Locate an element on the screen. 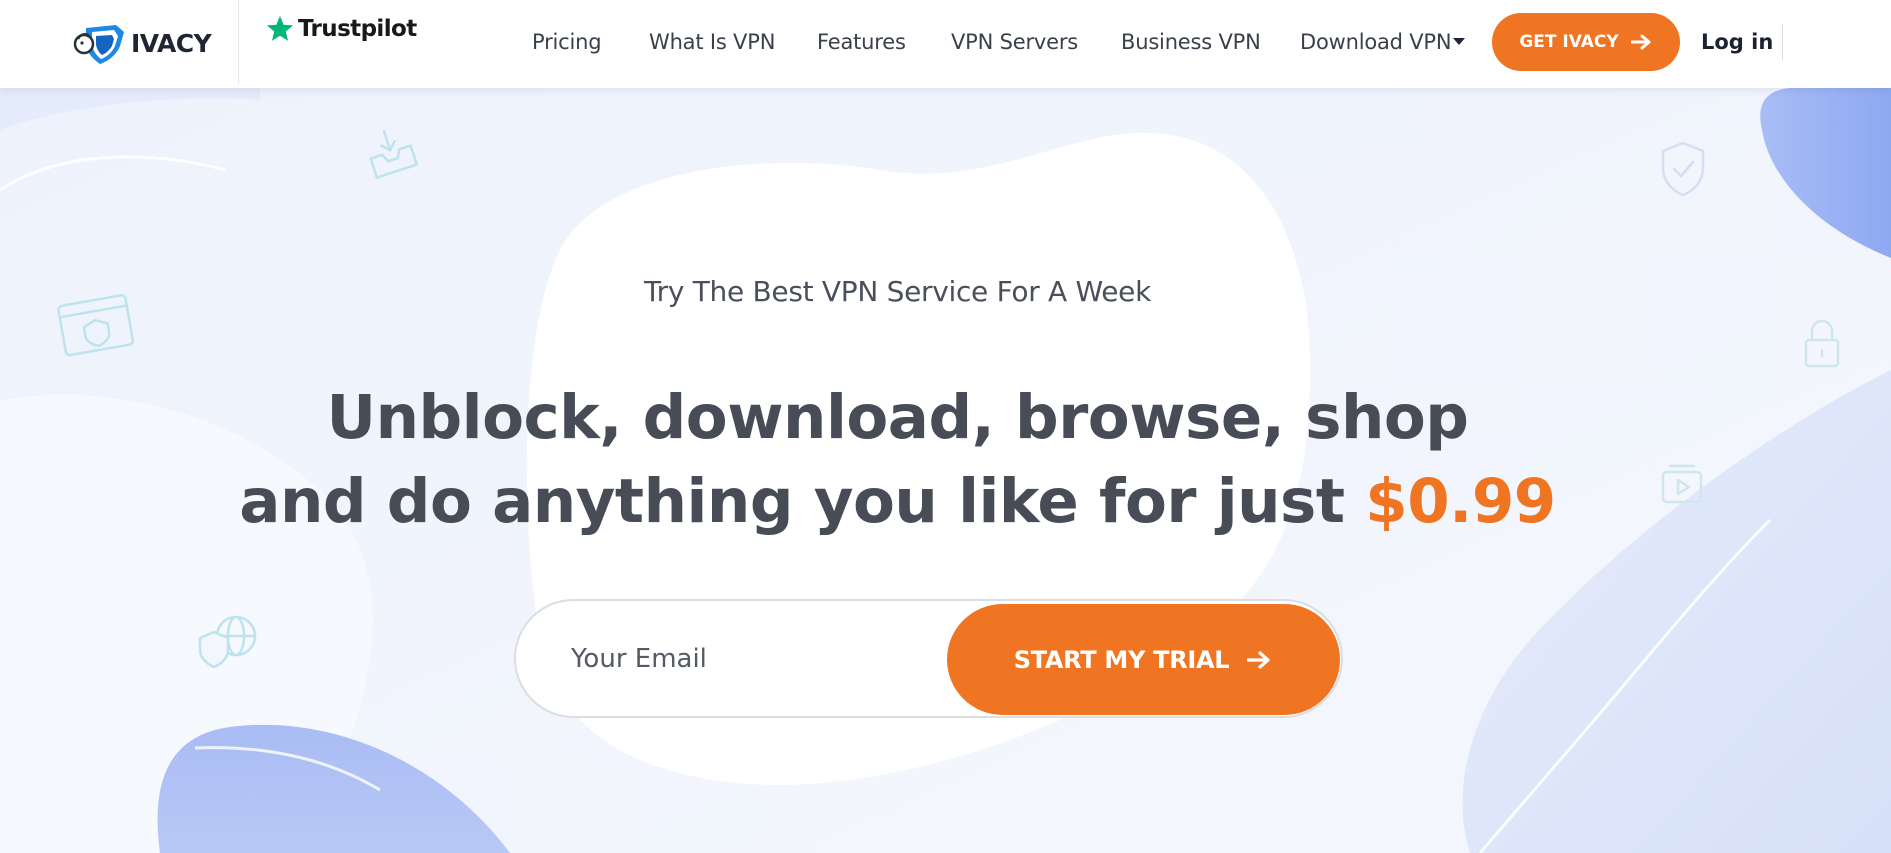 This screenshot has height=853, width=1891. start-trial-button: START MY TRIAL is located at coordinates (1143, 659).